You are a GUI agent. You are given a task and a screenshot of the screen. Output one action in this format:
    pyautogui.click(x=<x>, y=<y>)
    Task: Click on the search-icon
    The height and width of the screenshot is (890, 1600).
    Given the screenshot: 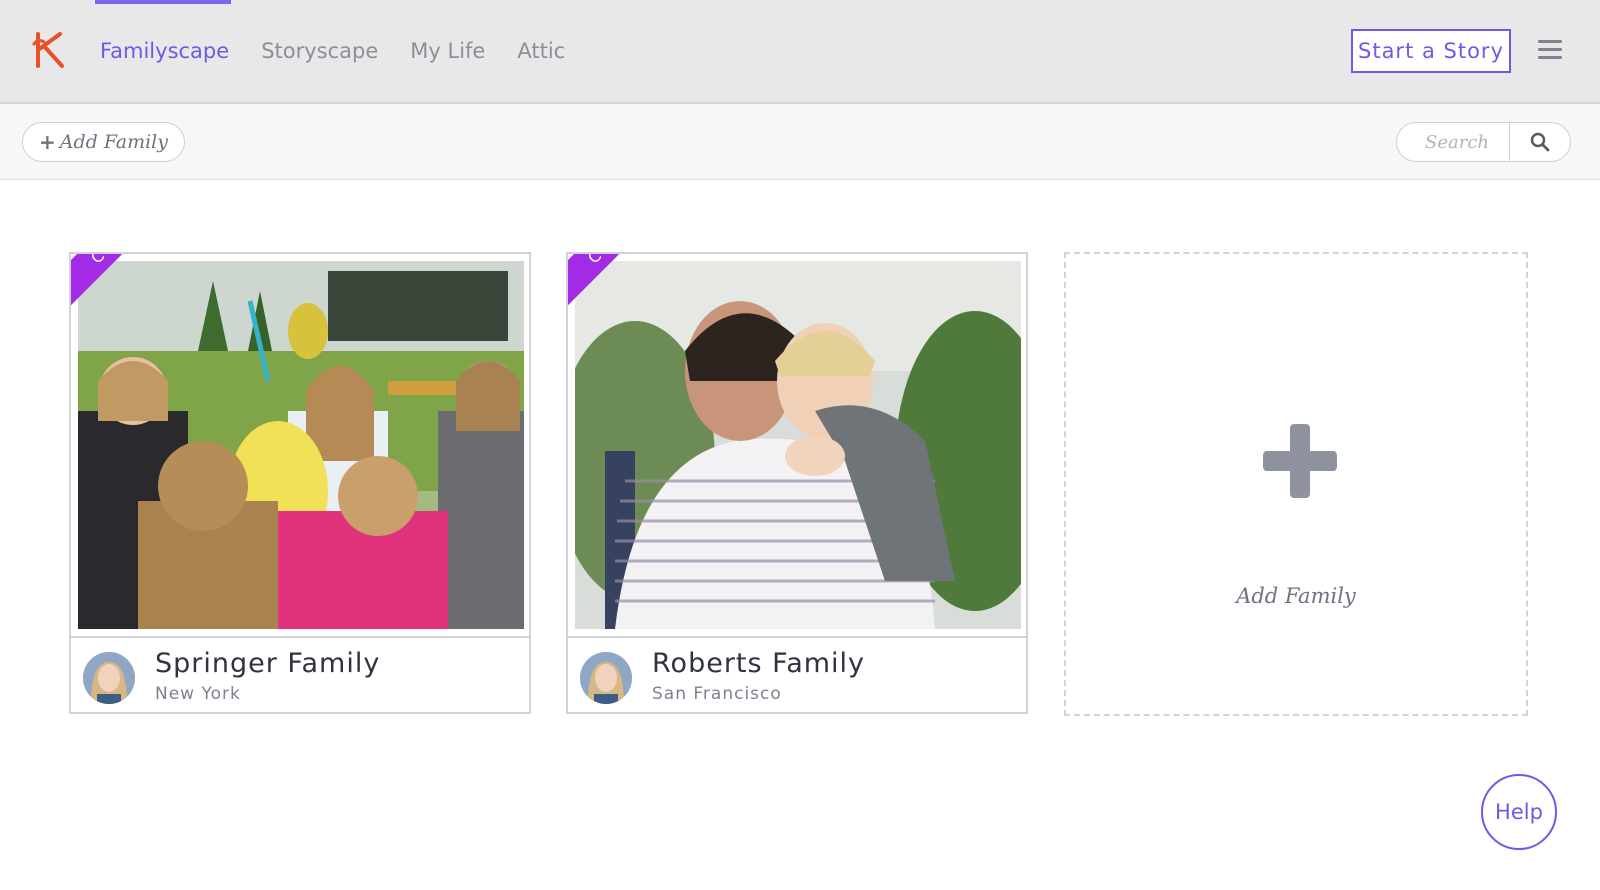 What is the action you would take?
    pyautogui.click(x=1540, y=142)
    